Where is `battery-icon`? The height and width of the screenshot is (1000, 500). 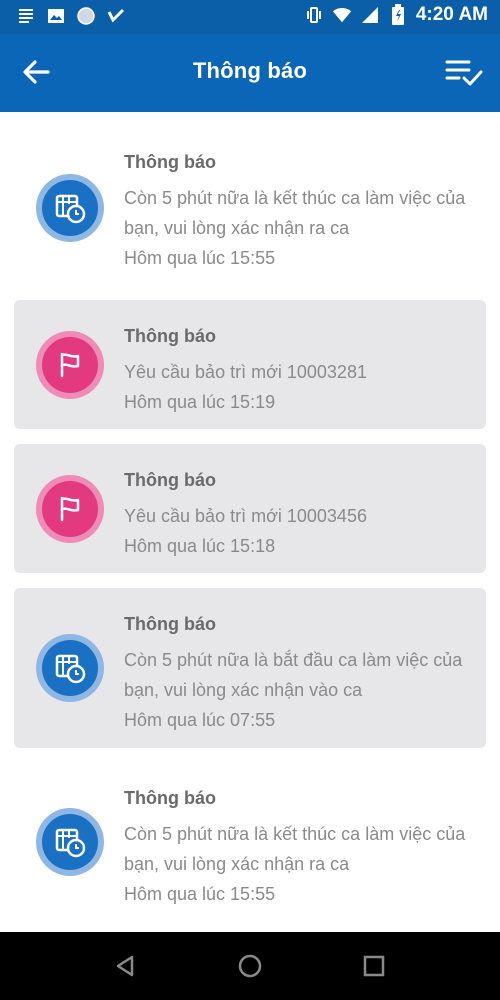 battery-icon is located at coordinates (398, 14).